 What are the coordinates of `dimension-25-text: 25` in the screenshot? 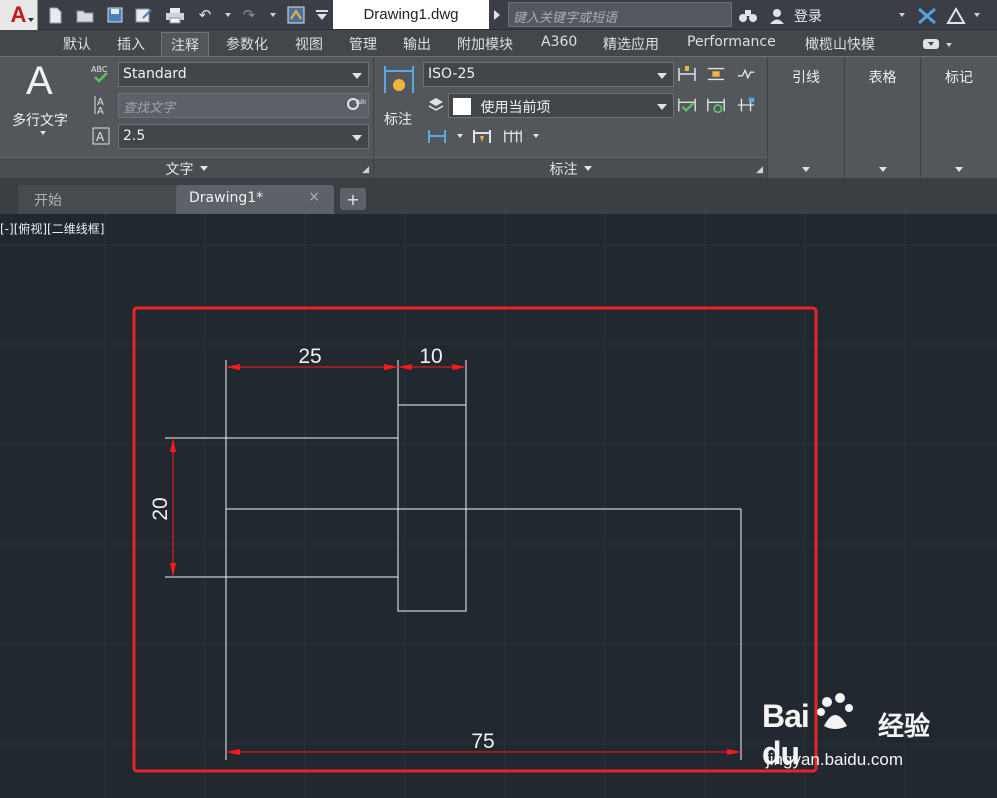 It's located at (309, 356).